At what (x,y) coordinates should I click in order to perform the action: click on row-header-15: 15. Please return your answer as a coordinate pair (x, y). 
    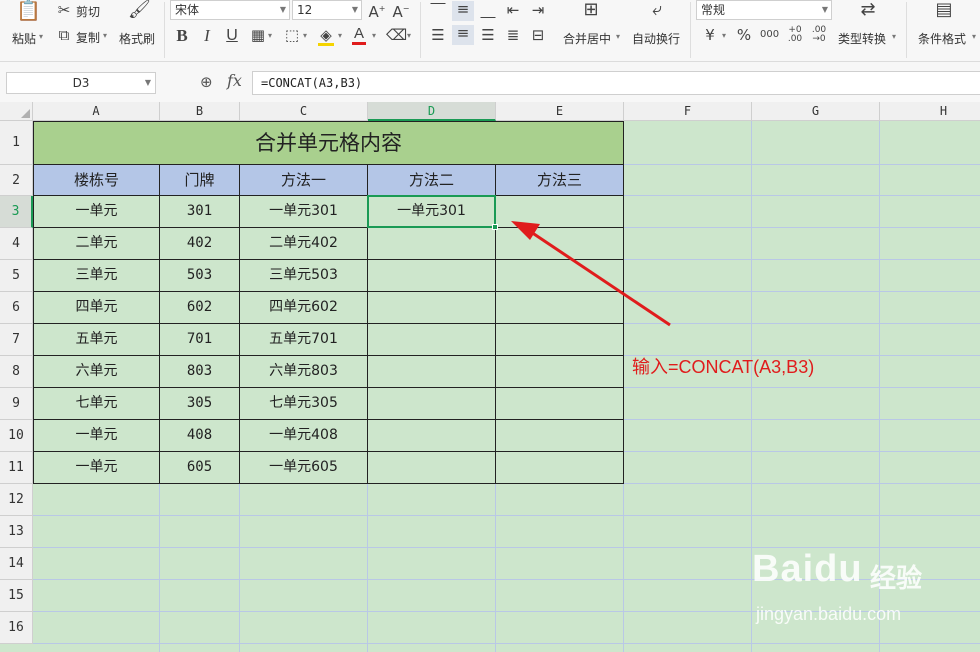
    Looking at the image, I should click on (16, 596).